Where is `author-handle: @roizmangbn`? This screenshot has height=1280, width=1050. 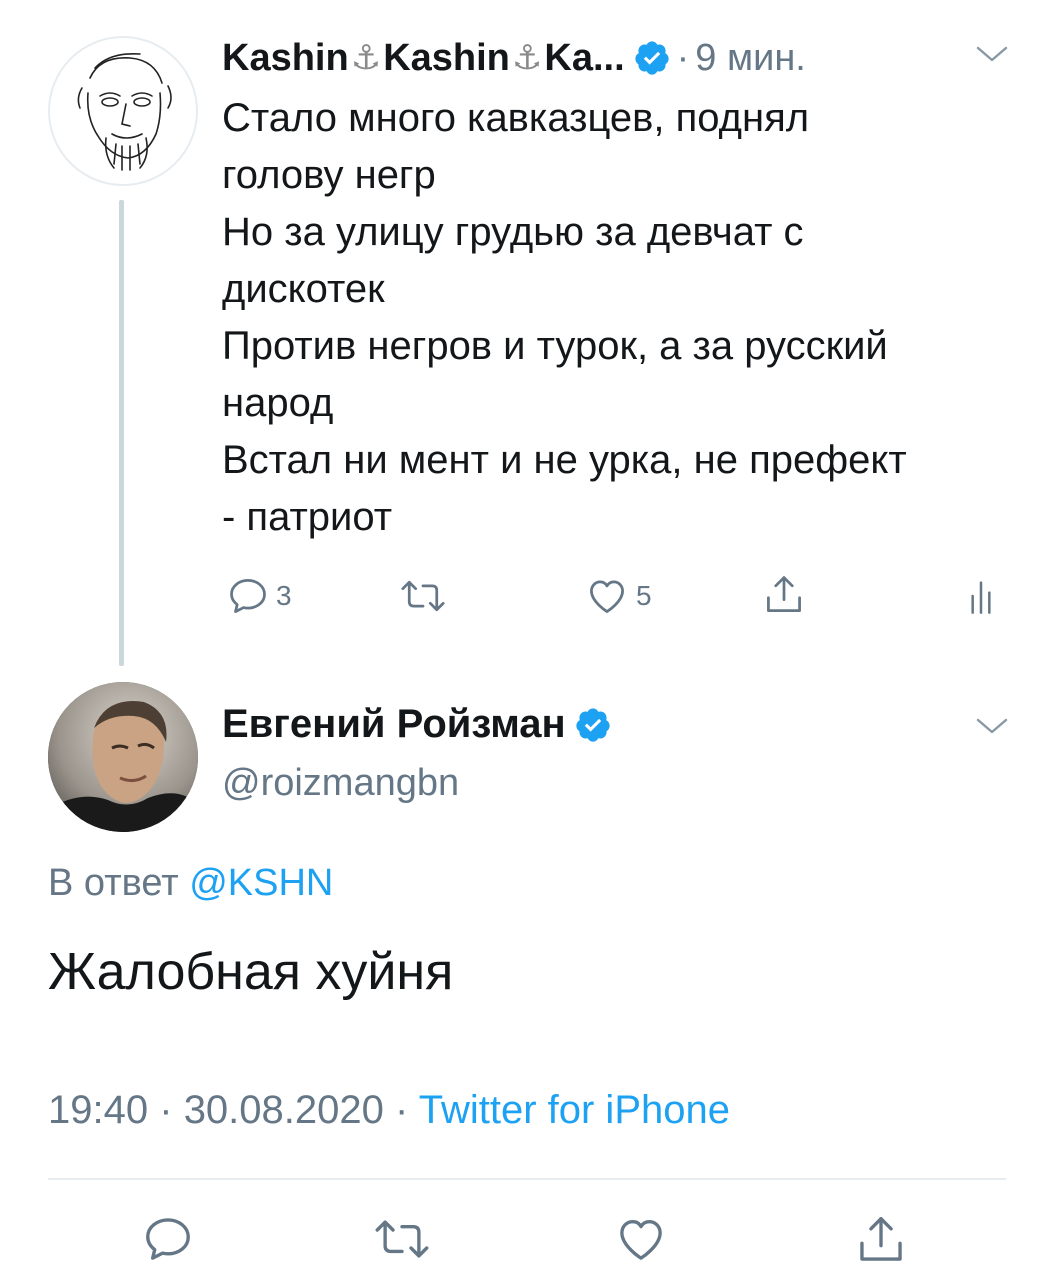
author-handle: @roizmangbn is located at coordinates (340, 783).